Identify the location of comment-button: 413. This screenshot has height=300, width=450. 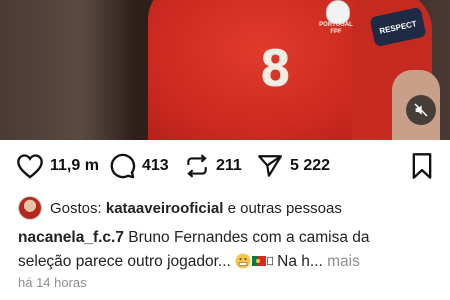
(138, 166).